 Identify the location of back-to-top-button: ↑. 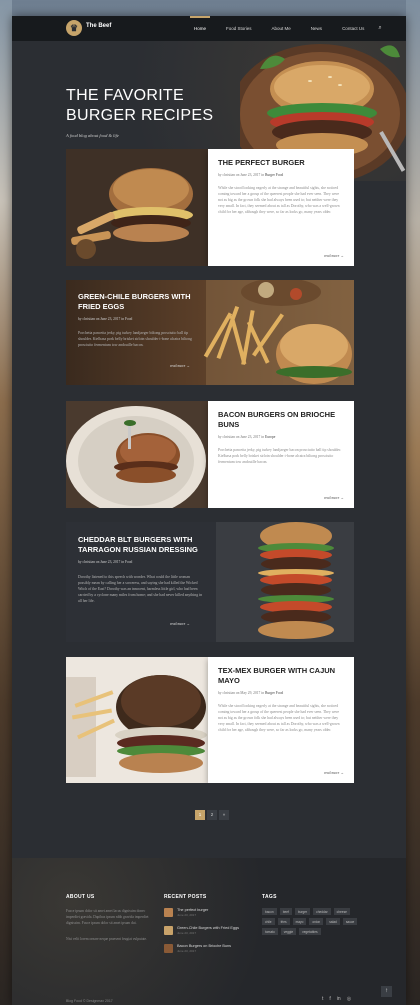
(386, 991).